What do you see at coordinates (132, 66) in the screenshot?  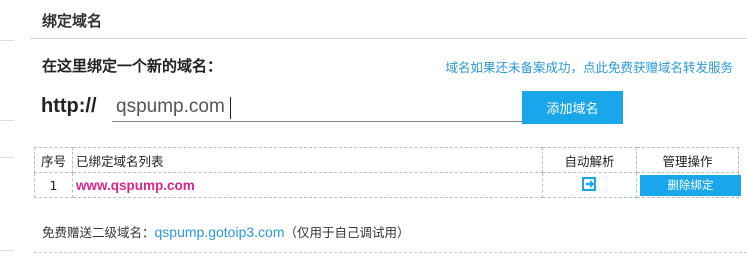 I see `bind-heading: 在这里绑定一个新的域名：` at bounding box center [132, 66].